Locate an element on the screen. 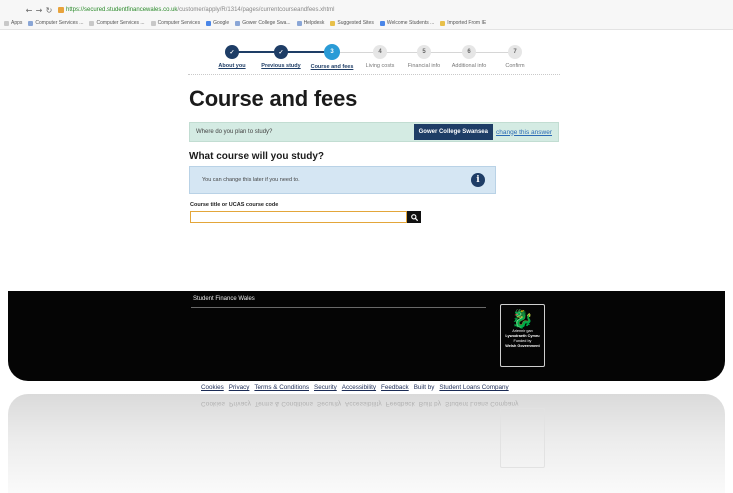  google-icon is located at coordinates (209, 23).